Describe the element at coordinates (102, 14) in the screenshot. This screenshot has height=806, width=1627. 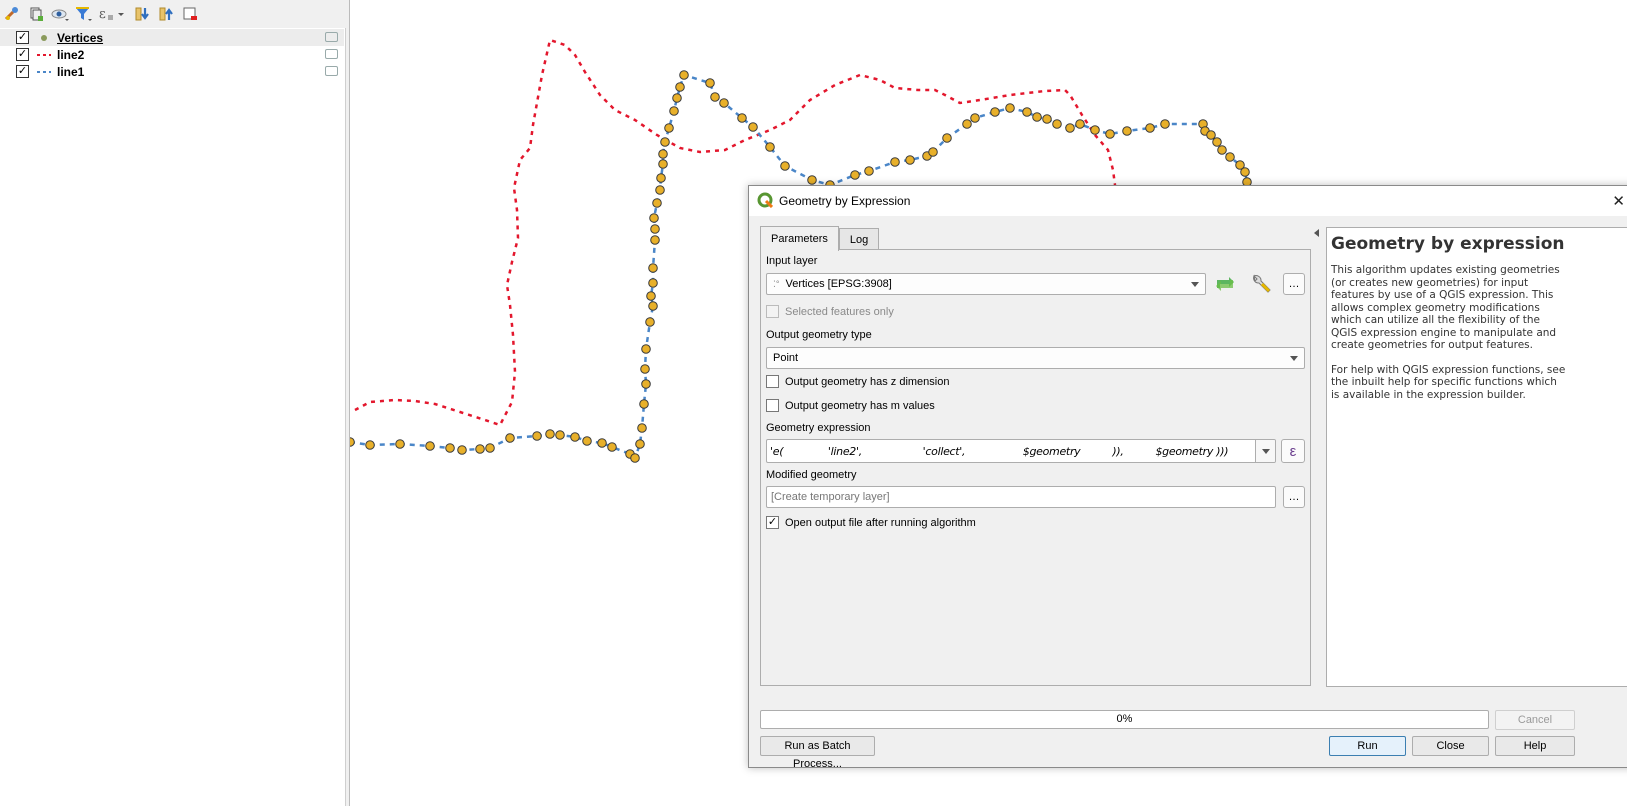
I see `svg-text: ε` at that location.